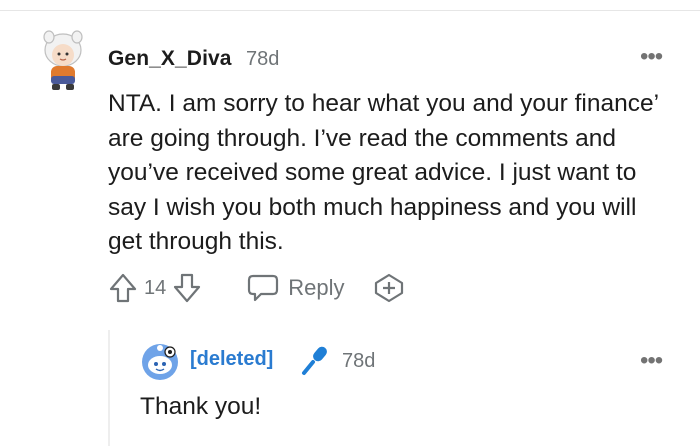 Image resolution: width=700 pixels, height=446 pixels. Describe the element at coordinates (316, 287) in the screenshot. I see `reply-label: Reply` at that location.